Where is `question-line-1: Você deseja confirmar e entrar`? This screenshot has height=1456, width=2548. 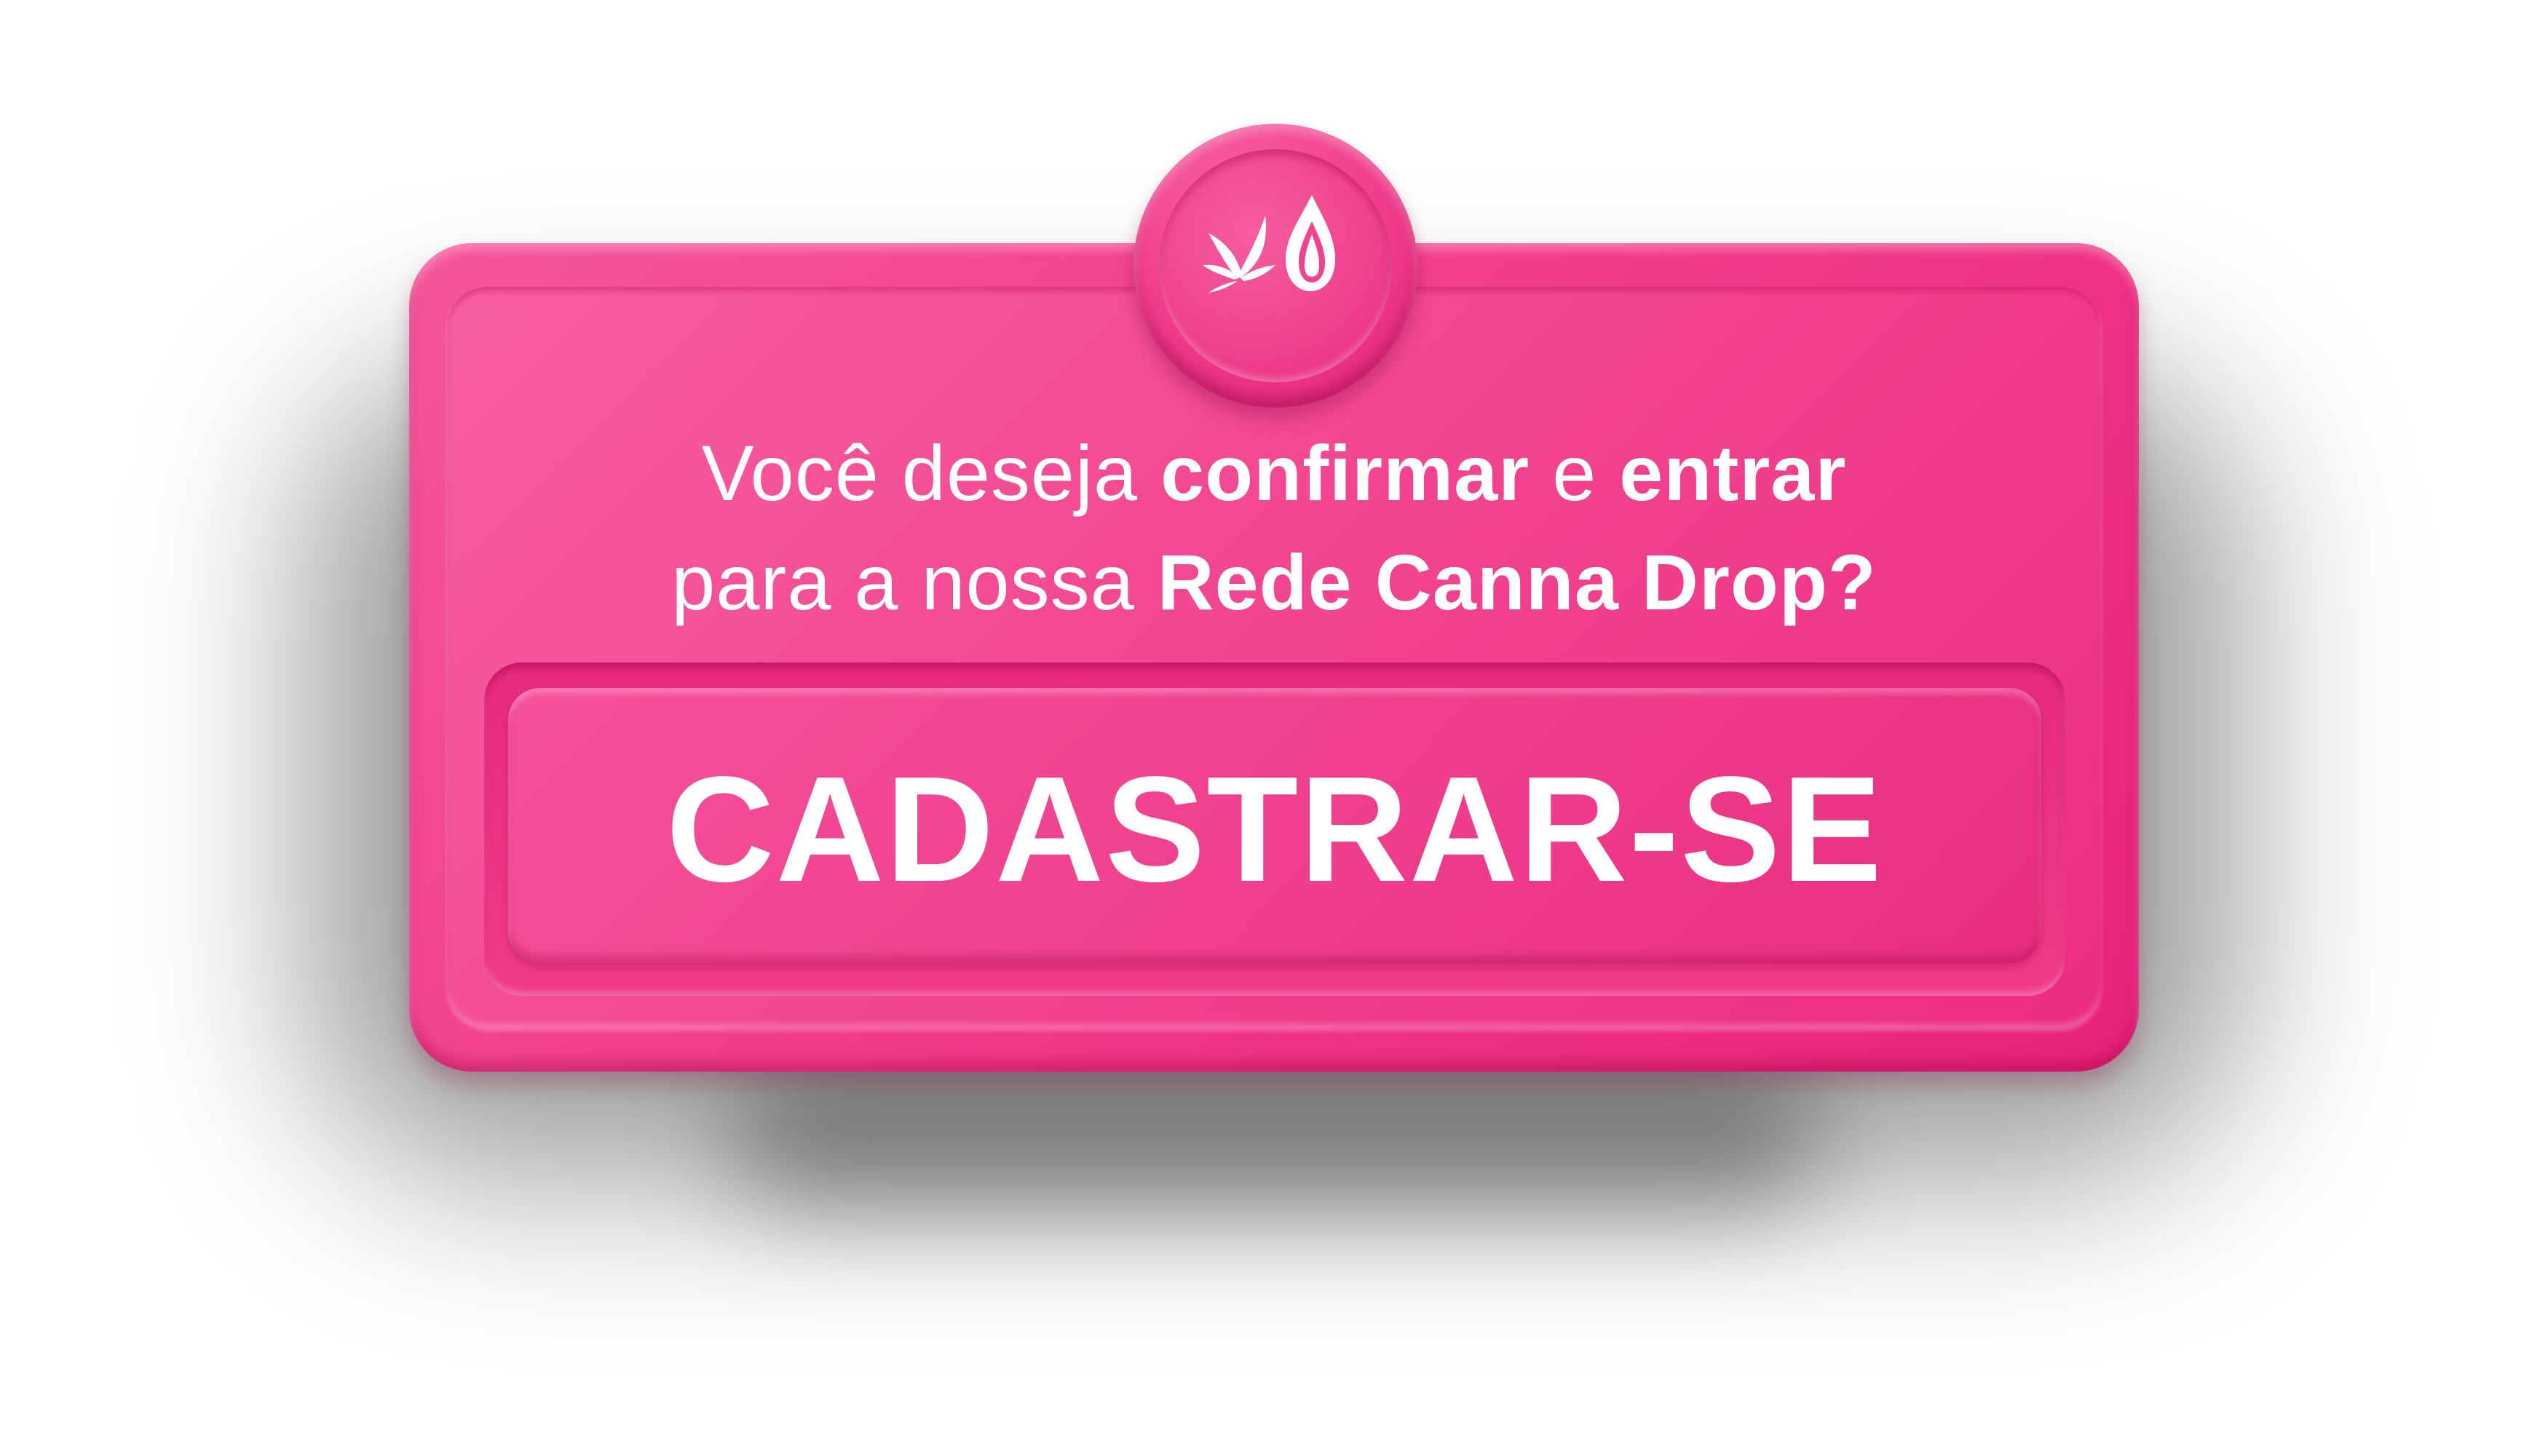 question-line-1: Você deseja confirmar e entrar is located at coordinates (1274, 473).